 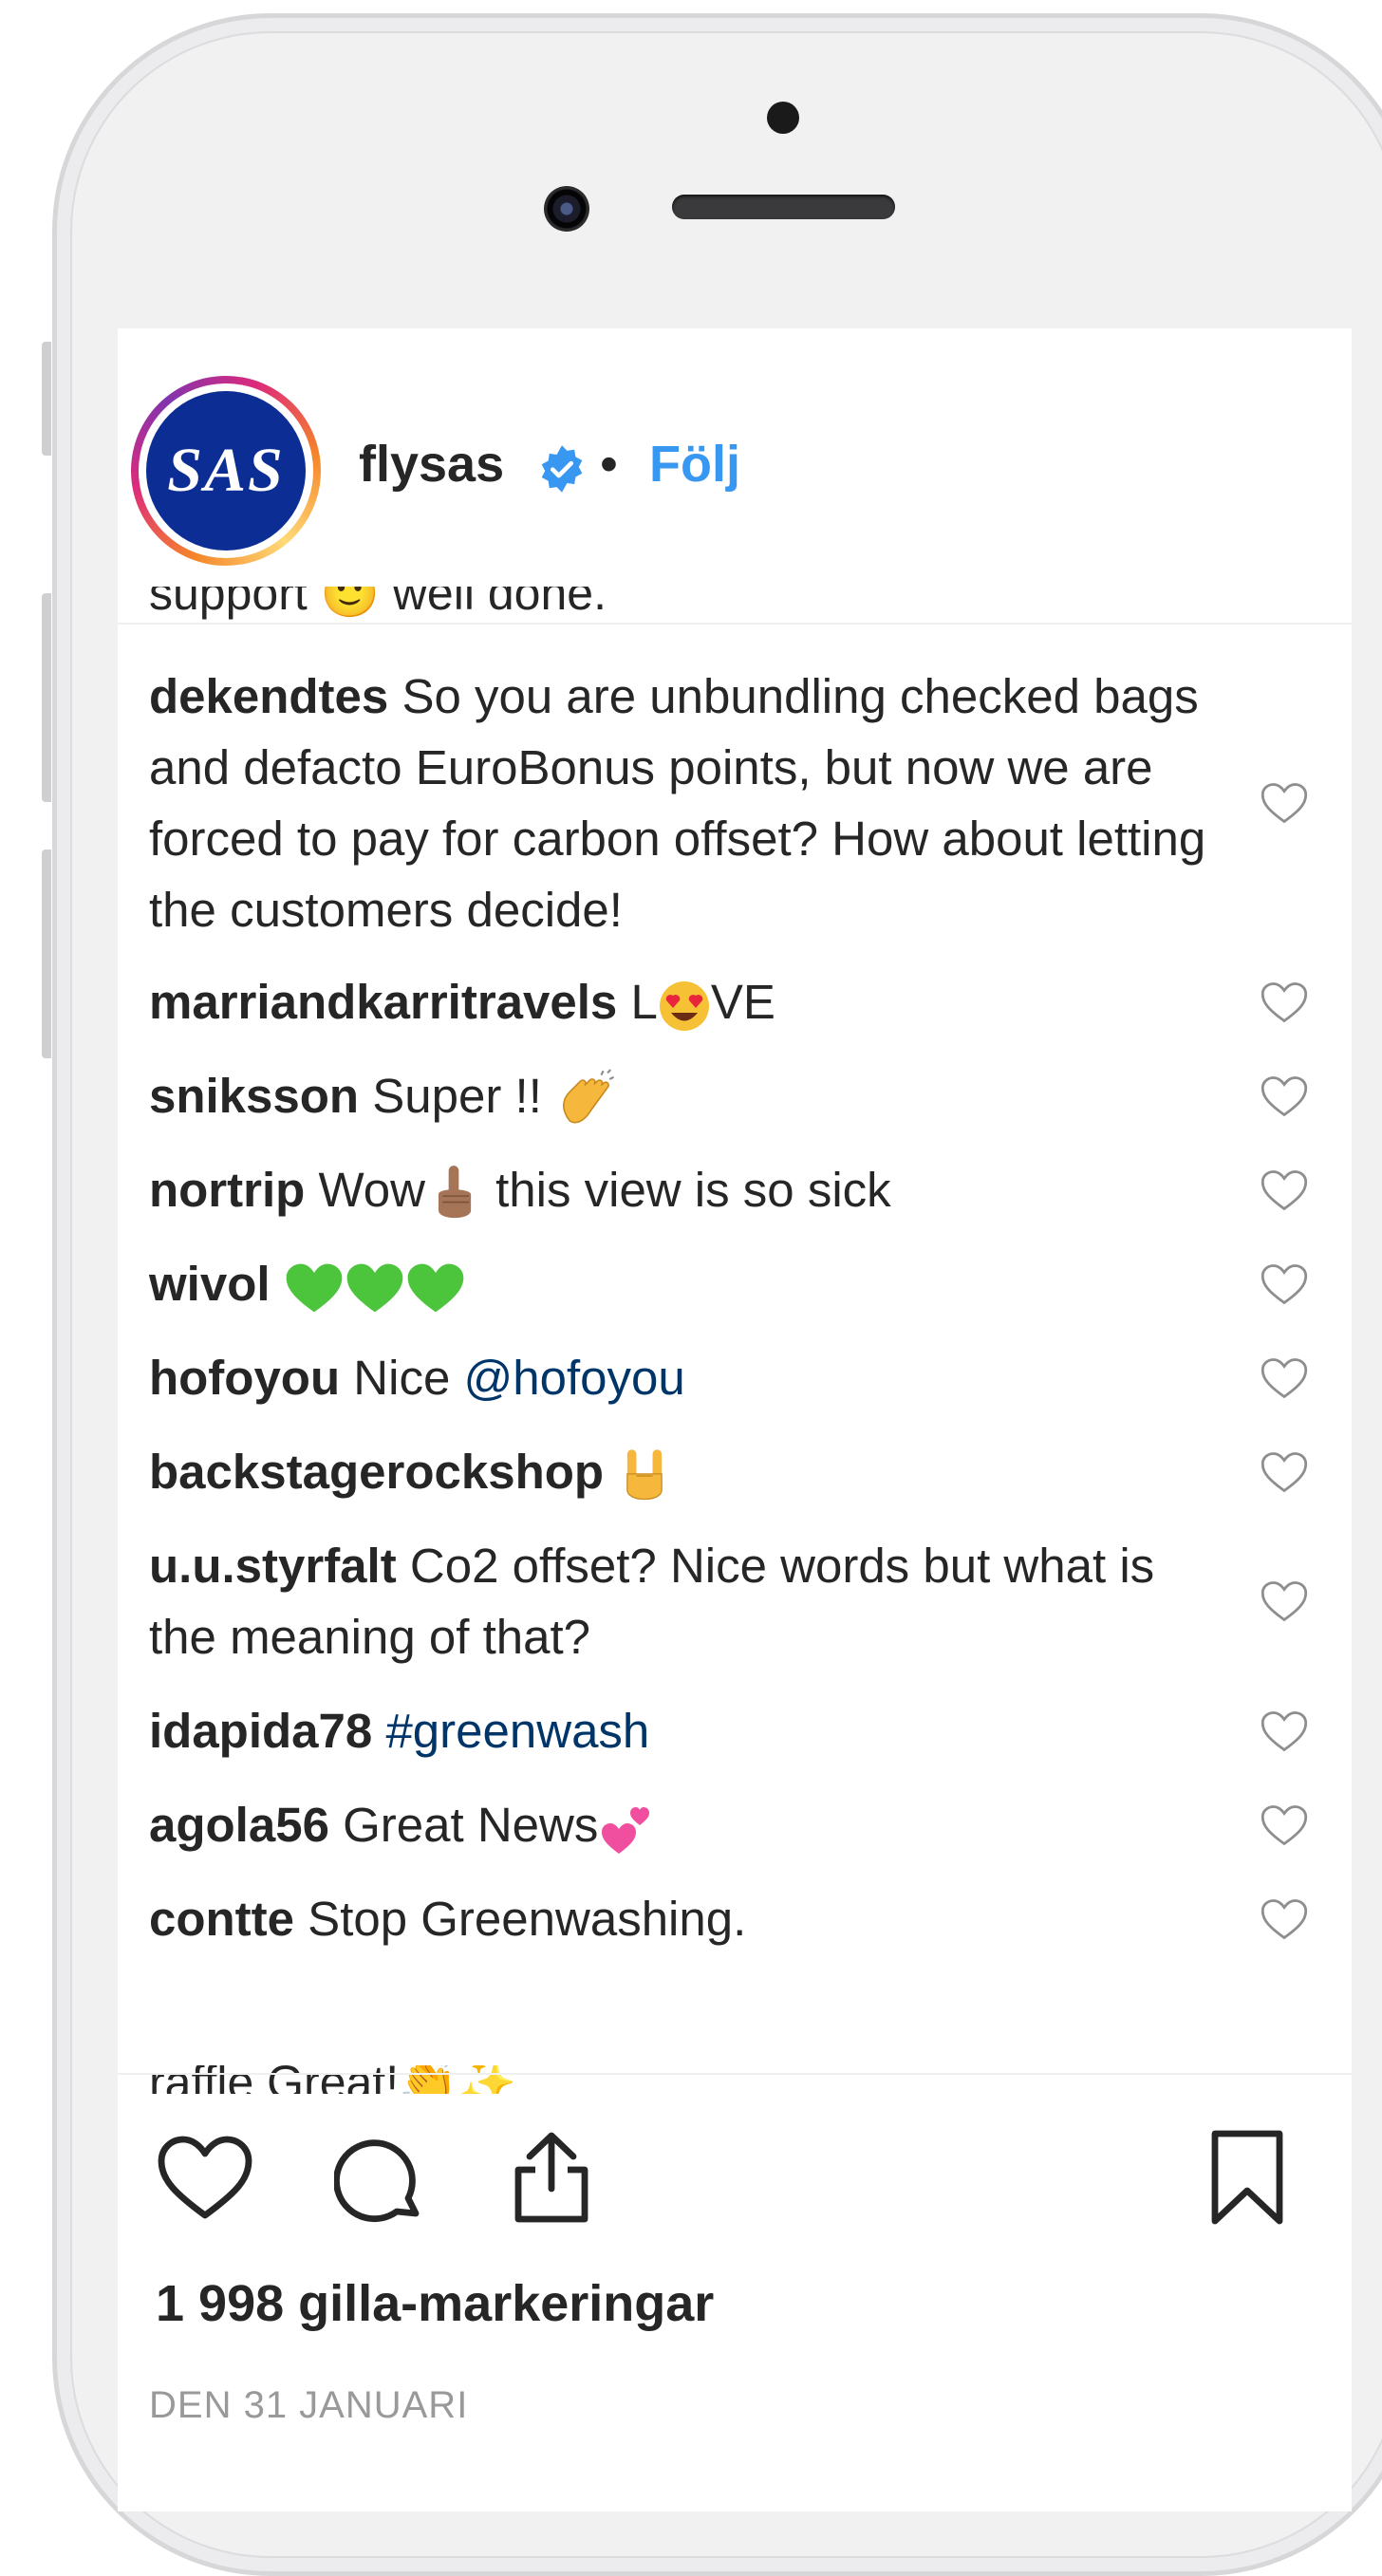 What do you see at coordinates (626, 1830) in the screenshot?
I see `two-hearts-emoji` at bounding box center [626, 1830].